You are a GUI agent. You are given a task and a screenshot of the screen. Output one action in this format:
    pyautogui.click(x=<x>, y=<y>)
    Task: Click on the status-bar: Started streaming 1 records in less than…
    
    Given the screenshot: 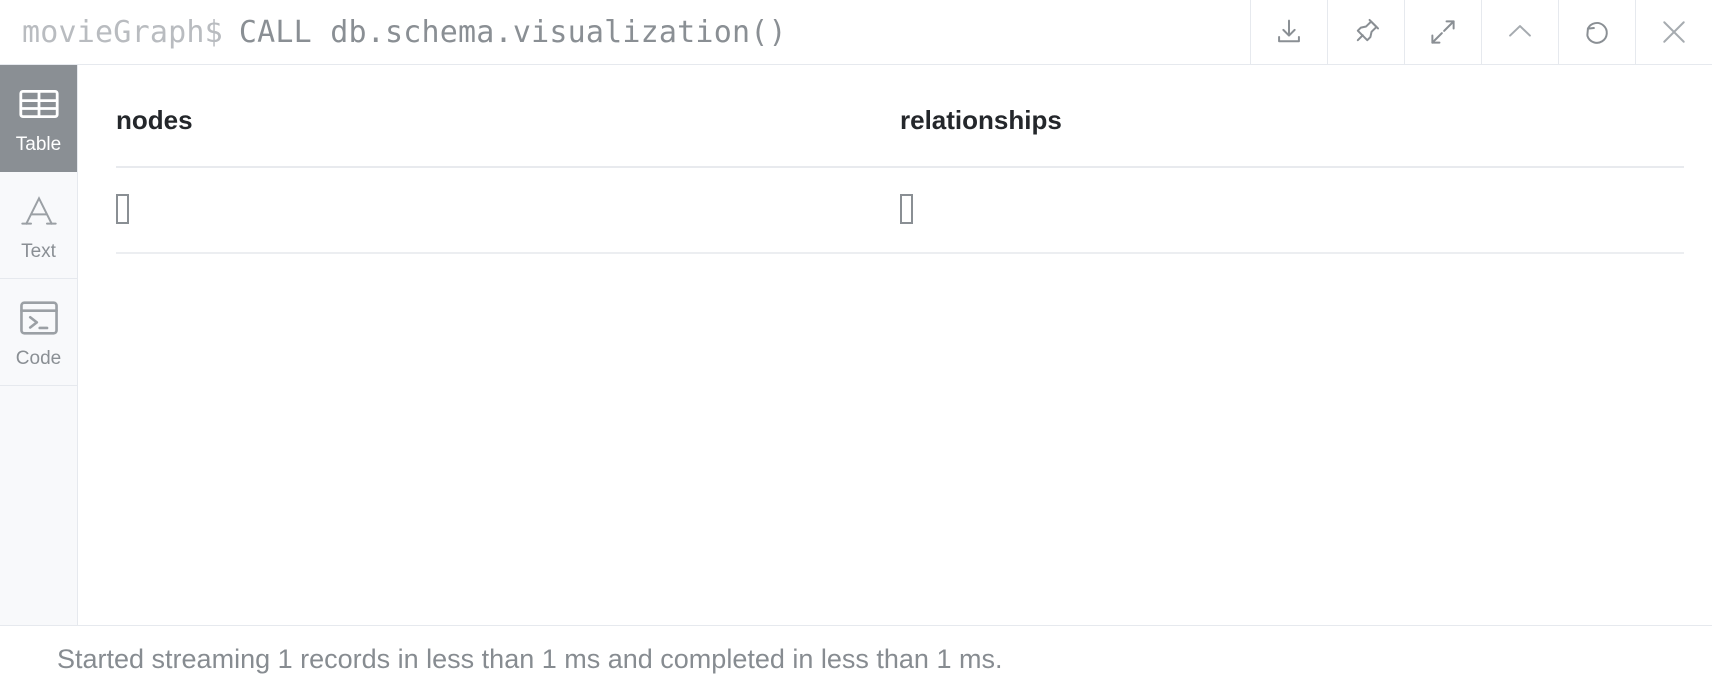 What is the action you would take?
    pyautogui.click(x=856, y=658)
    